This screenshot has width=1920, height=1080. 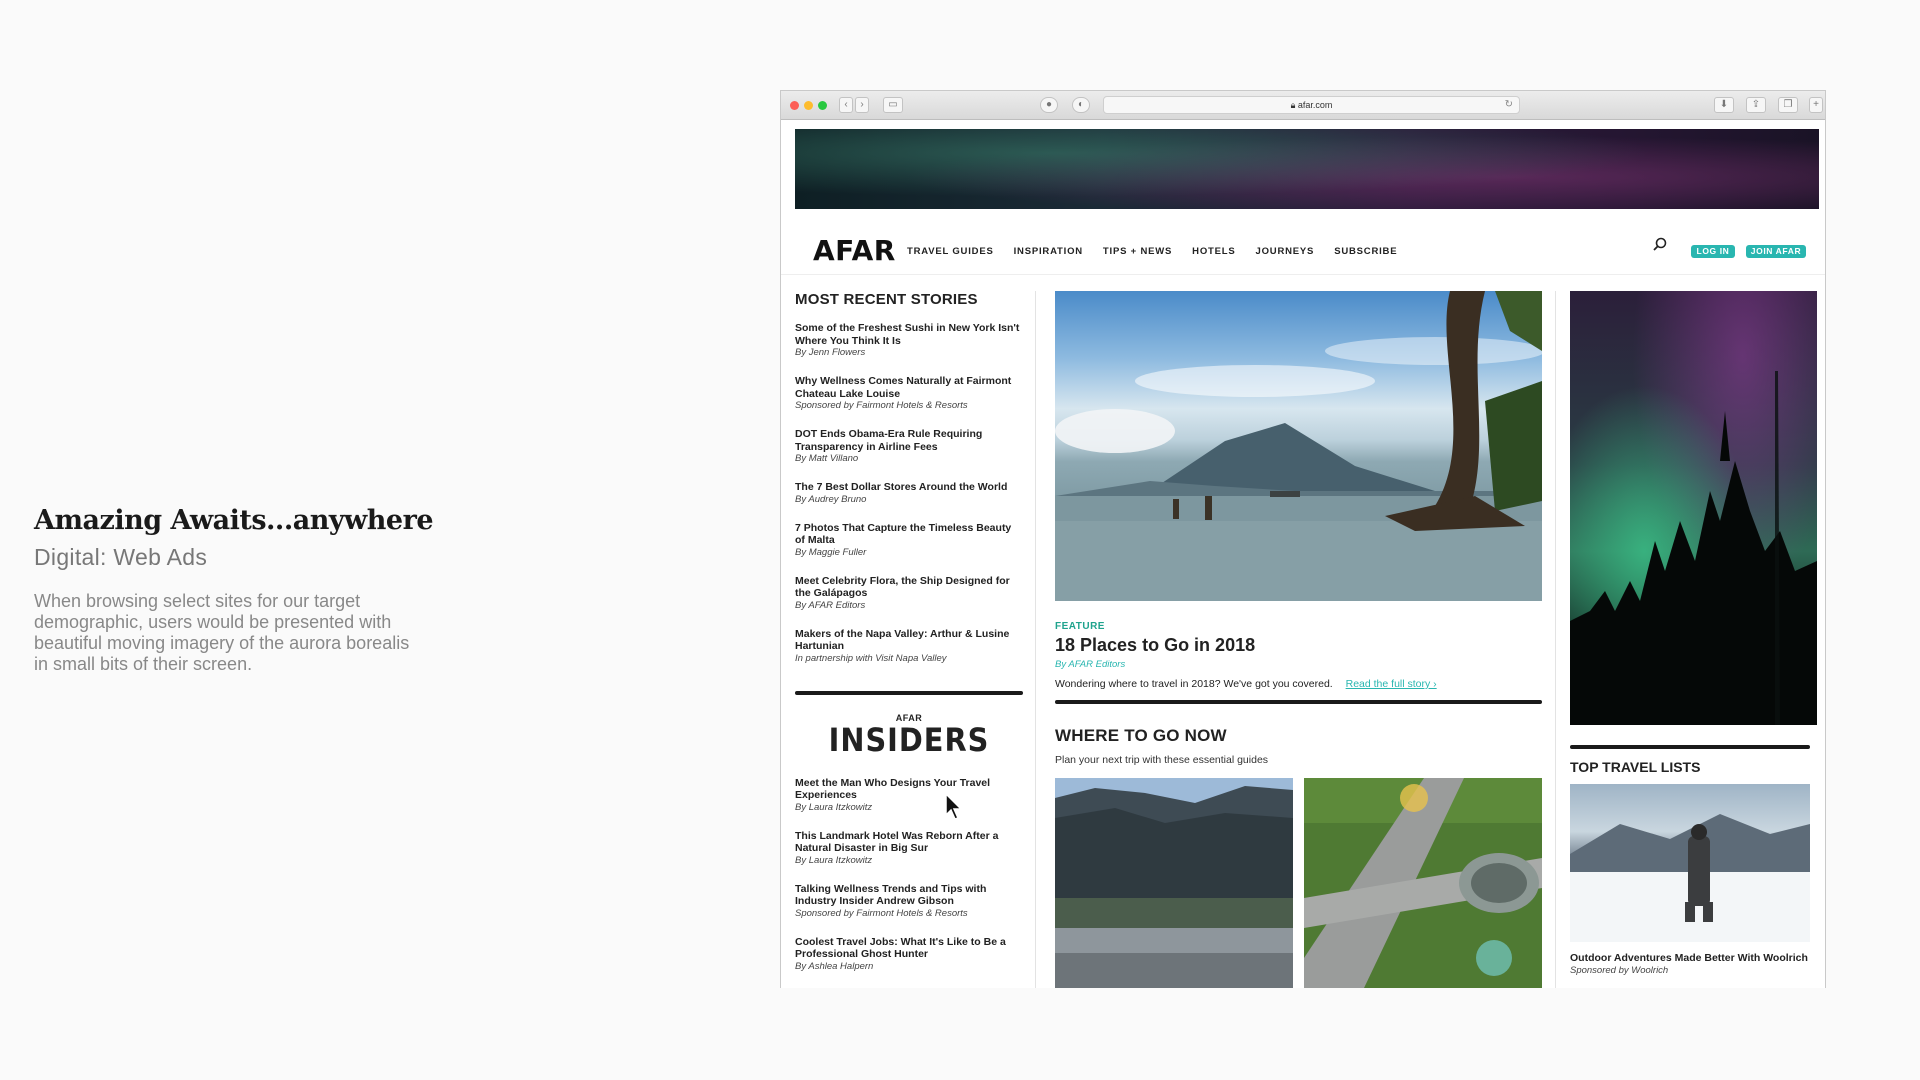 What do you see at coordinates (955, 809) in the screenshot?
I see `mouse-cursor-icon` at bounding box center [955, 809].